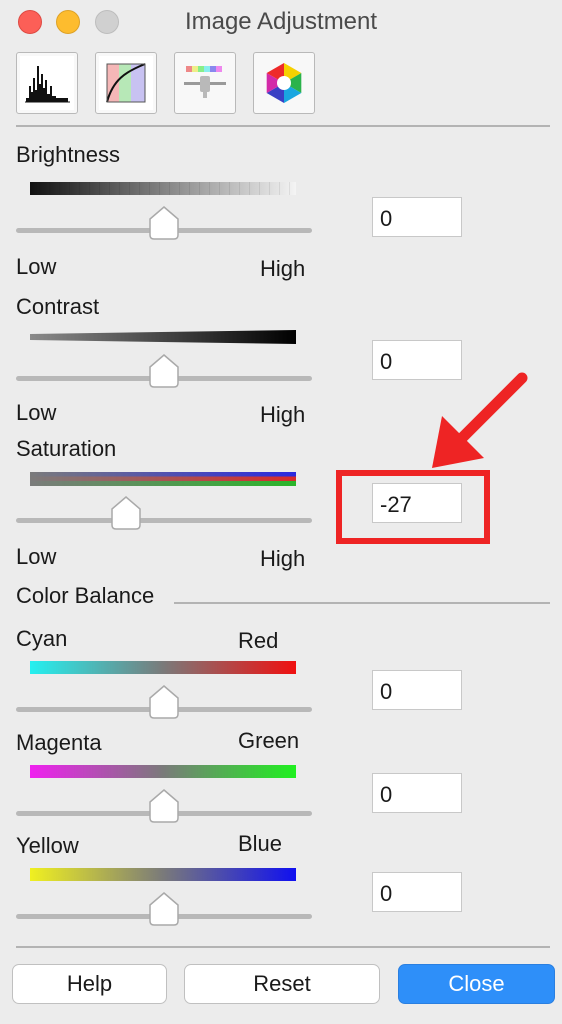 The image size is (562, 1024). Describe the element at coordinates (164, 702) in the screenshot. I see `cyan-red-slider-thumb` at that location.